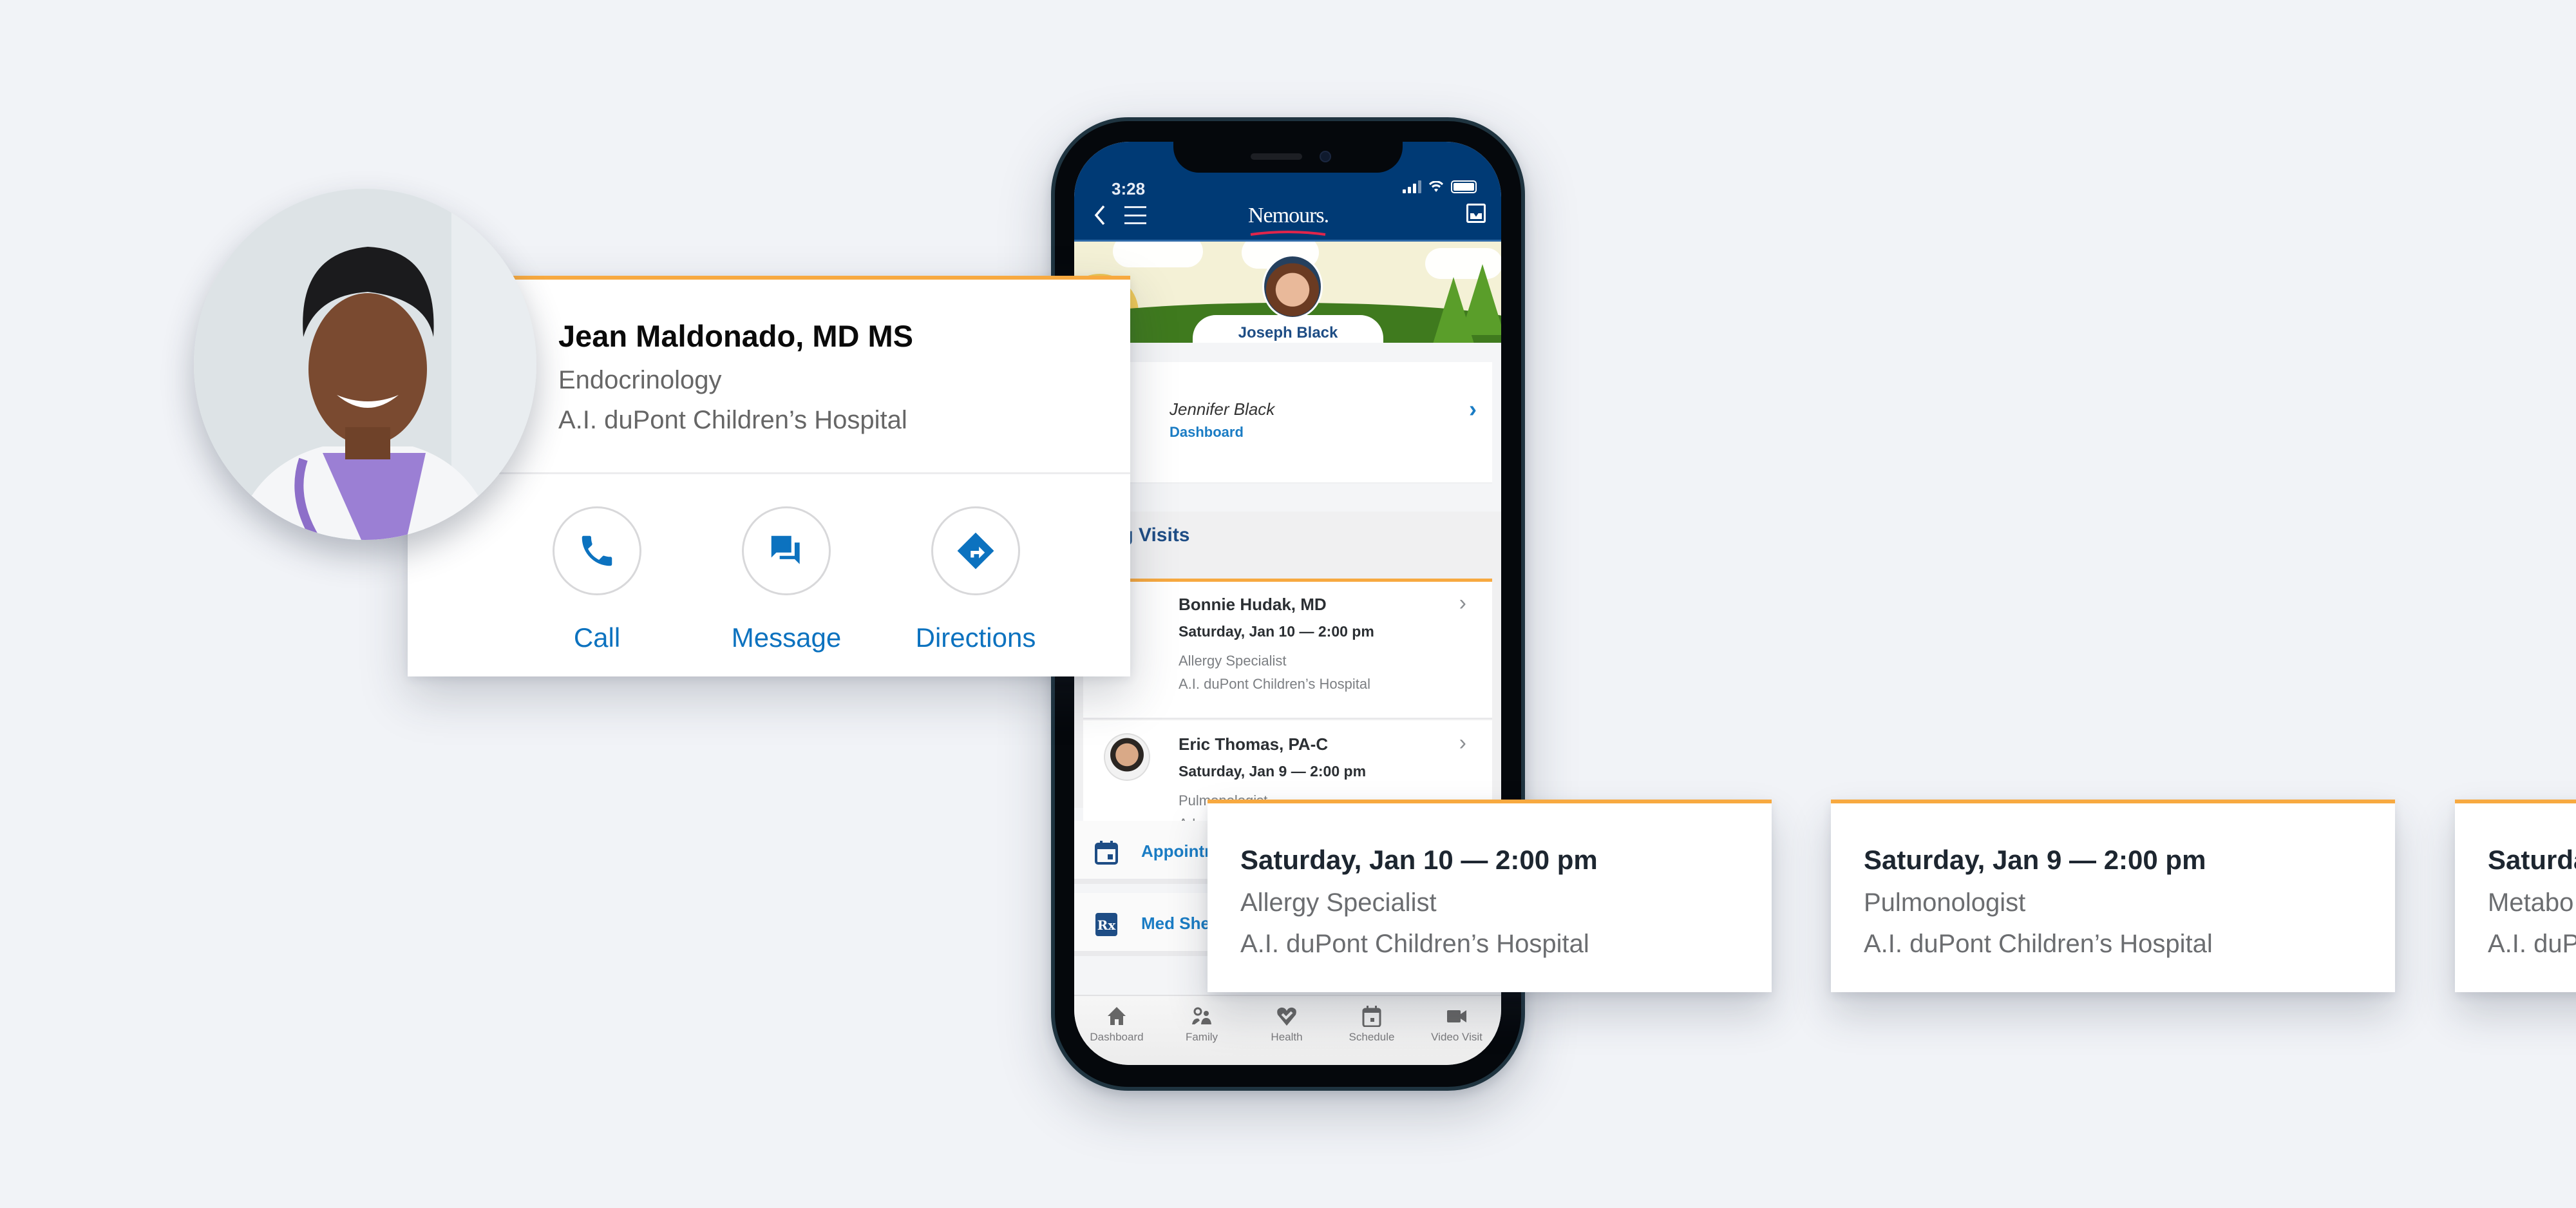  I want to click on battery-icon, so click(1464, 187).